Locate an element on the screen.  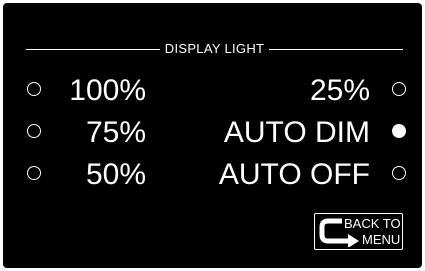
option-label: 50% is located at coordinates (115, 174).